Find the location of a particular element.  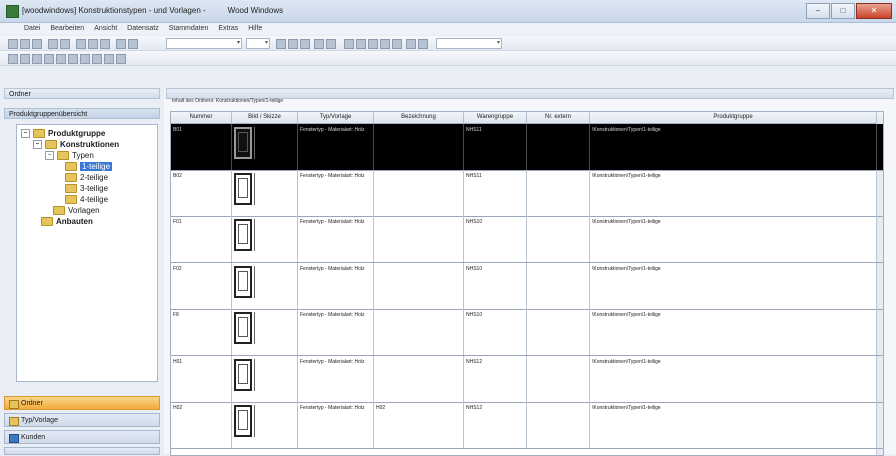

menu-datei: Datei is located at coordinates (32, 29).